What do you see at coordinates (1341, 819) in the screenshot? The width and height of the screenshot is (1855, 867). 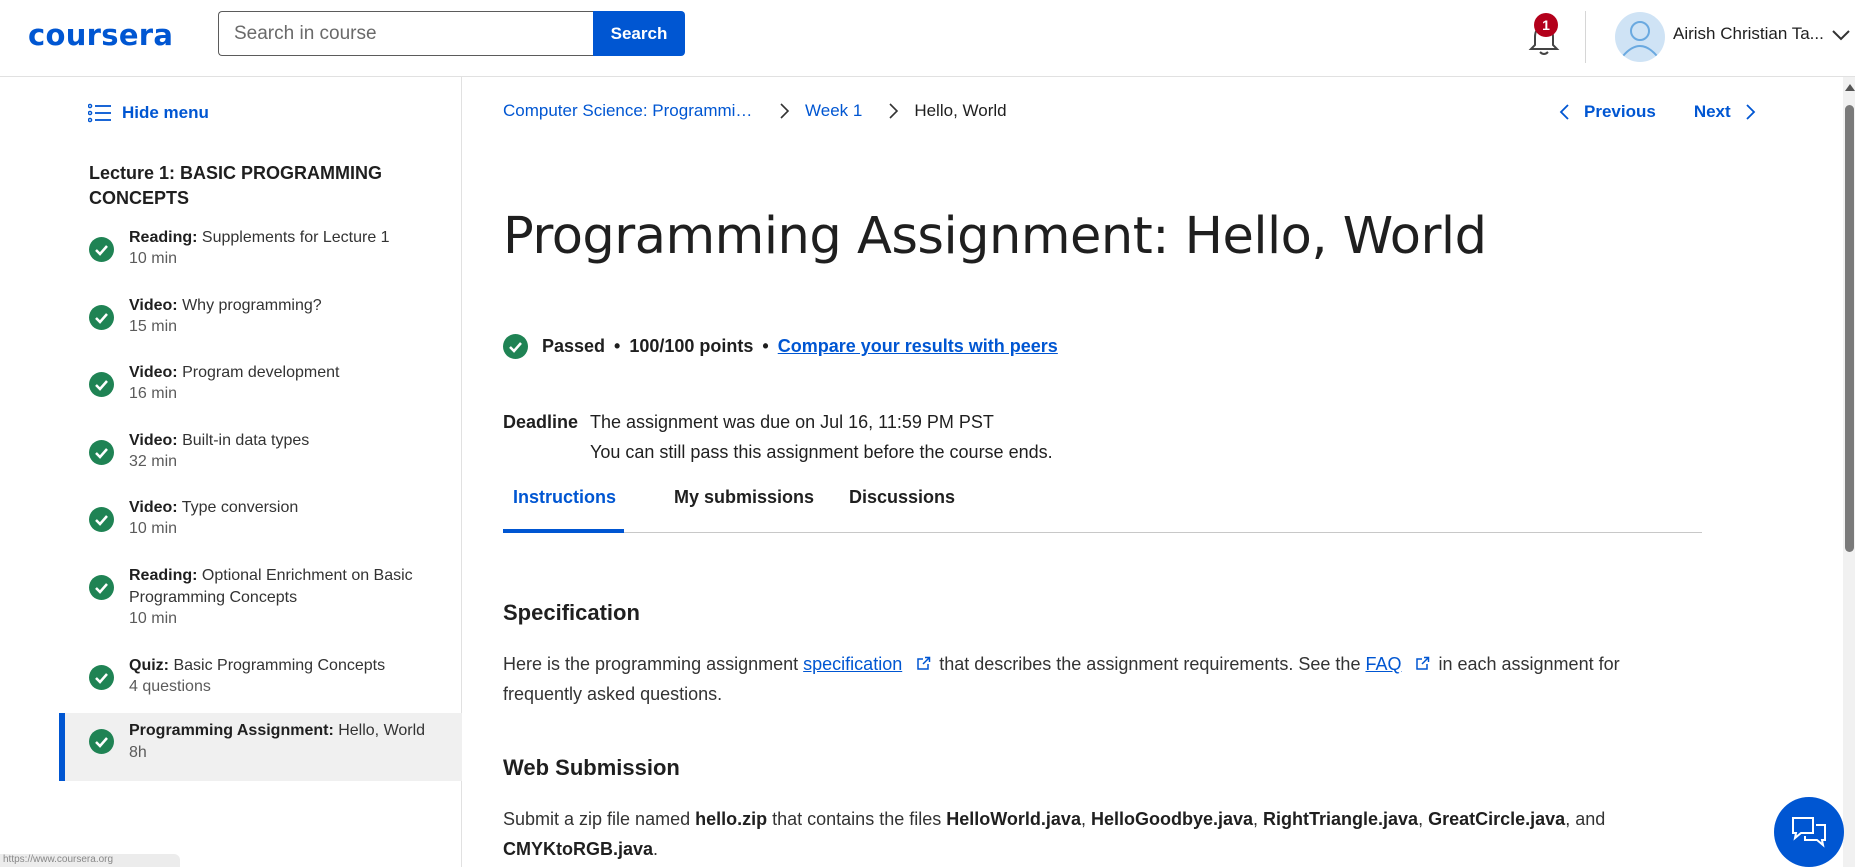 I see `file-name: RightTriangle.java` at bounding box center [1341, 819].